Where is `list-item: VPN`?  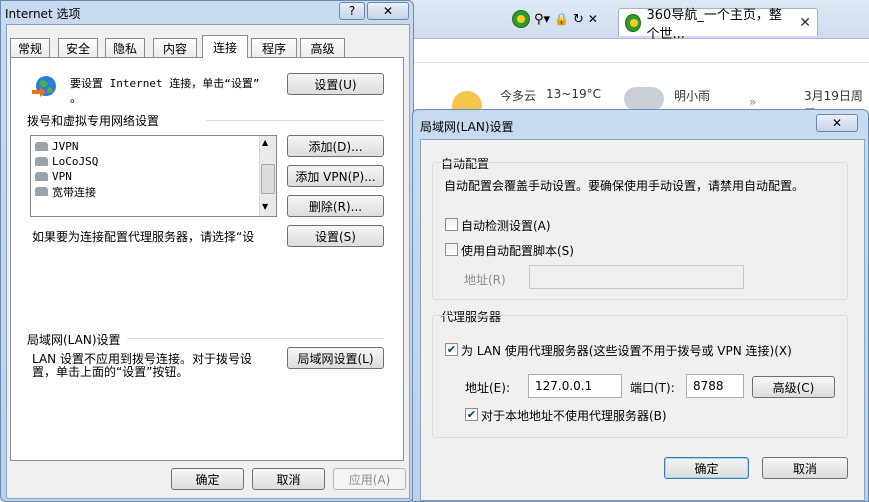
list-item: VPN is located at coordinates (53, 176).